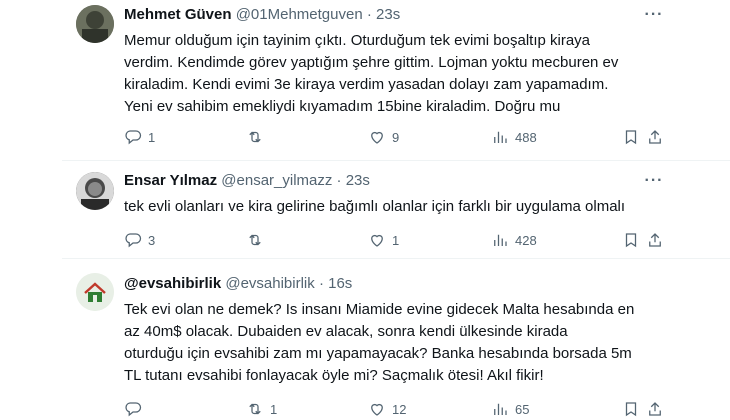  Describe the element at coordinates (526, 240) in the screenshot. I see `view-count: 428` at that location.